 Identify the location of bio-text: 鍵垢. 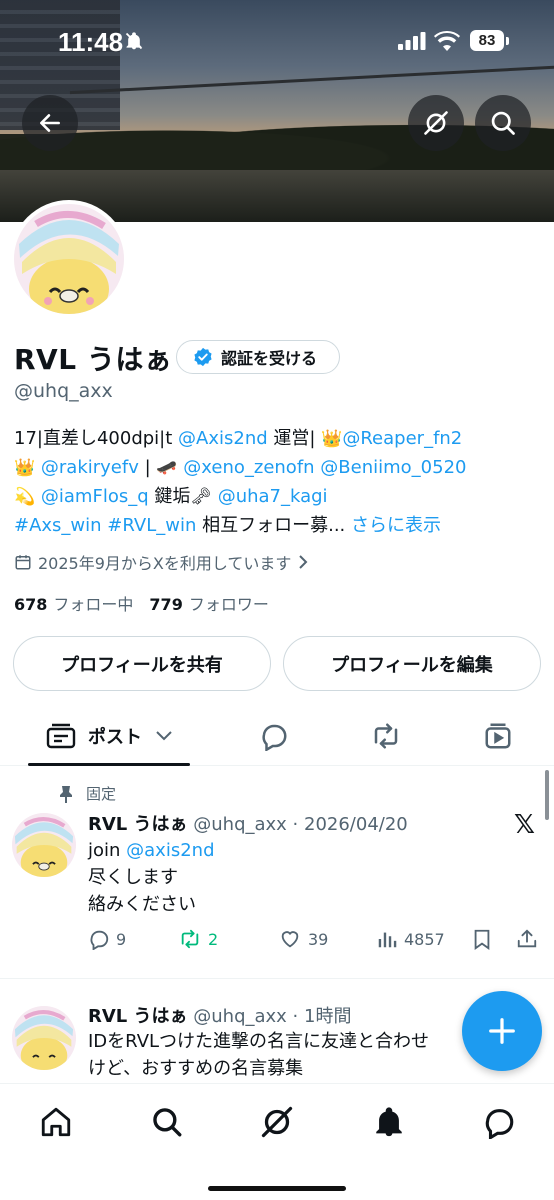
(169, 496).